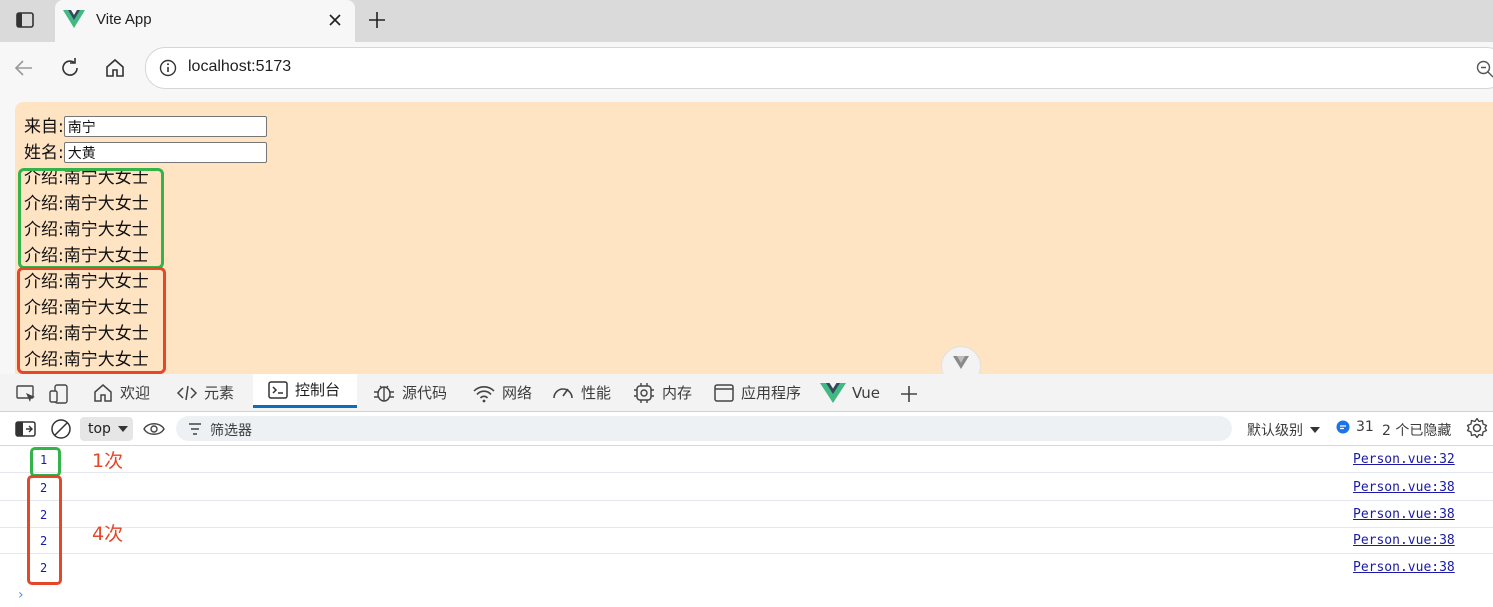 The width and height of the screenshot is (1493, 607). Describe the element at coordinates (909, 394) in the screenshot. I see `more-tools-plus-icon` at that location.